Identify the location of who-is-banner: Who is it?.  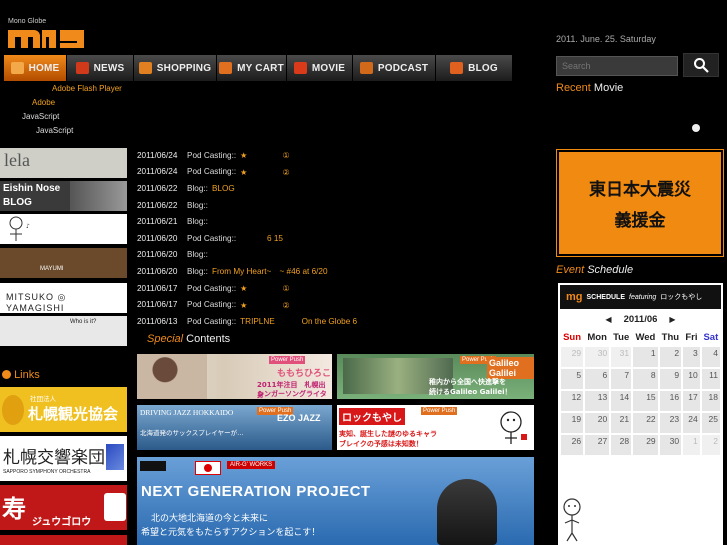
(63, 331).